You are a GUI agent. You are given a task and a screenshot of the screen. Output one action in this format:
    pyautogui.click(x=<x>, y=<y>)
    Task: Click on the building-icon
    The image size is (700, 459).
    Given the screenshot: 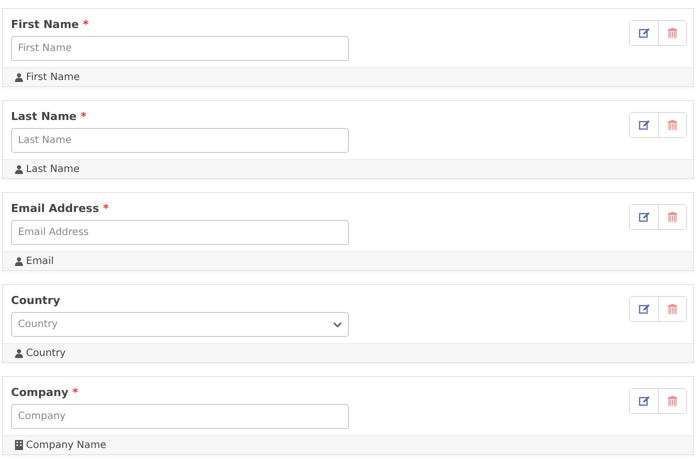 What is the action you would take?
    pyautogui.click(x=19, y=445)
    